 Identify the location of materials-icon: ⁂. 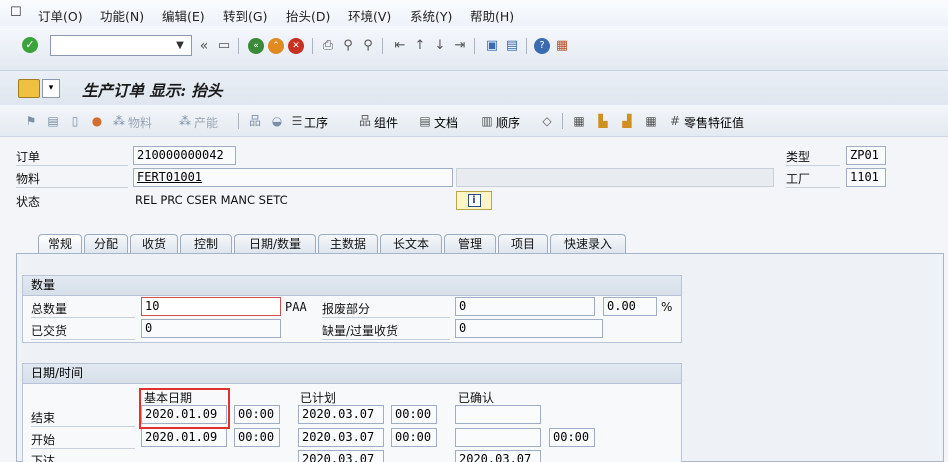
(119, 121).